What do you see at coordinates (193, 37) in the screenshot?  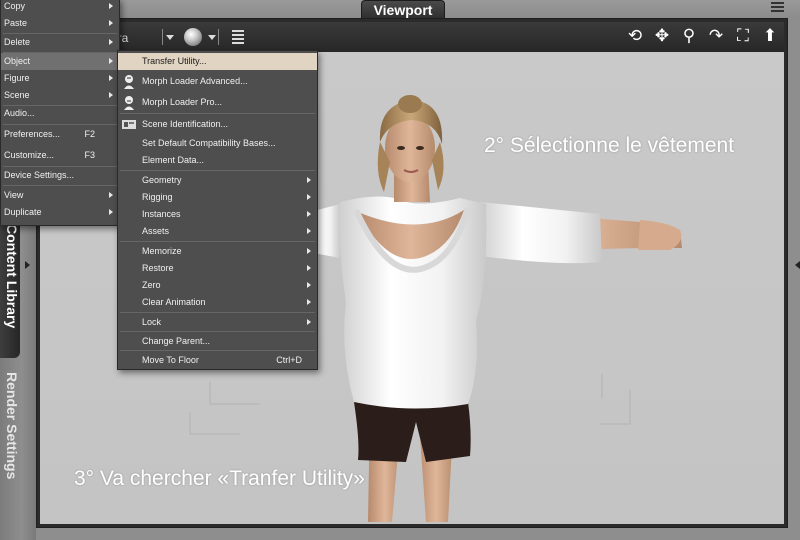 I see `draw-style-sphere-icon` at bounding box center [193, 37].